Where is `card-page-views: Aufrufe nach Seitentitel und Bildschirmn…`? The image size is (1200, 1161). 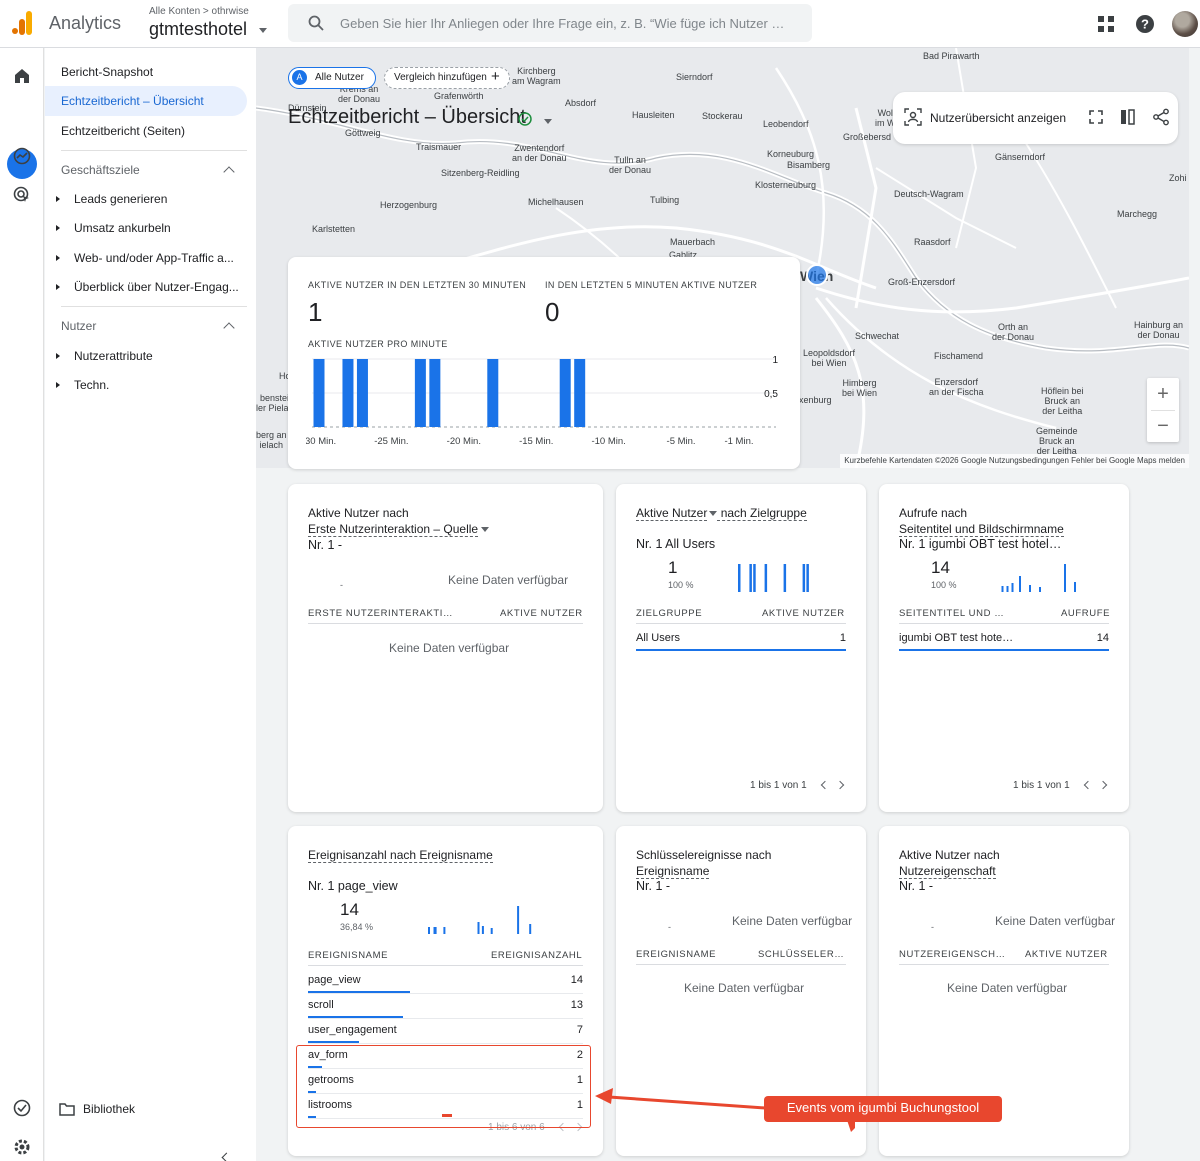 card-page-views: Aufrufe nach Seitentitel und Bildschirmn… is located at coordinates (1004, 648).